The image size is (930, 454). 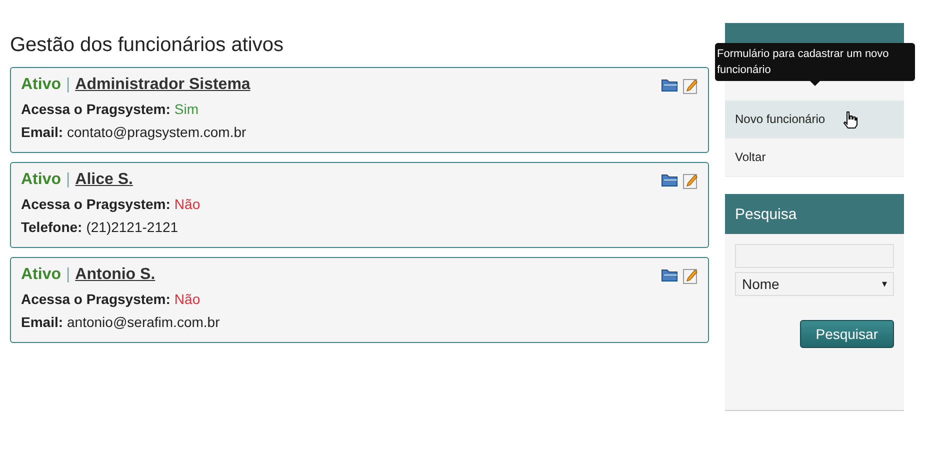 I want to click on field-value: (21)2121-2121, so click(x=132, y=227).